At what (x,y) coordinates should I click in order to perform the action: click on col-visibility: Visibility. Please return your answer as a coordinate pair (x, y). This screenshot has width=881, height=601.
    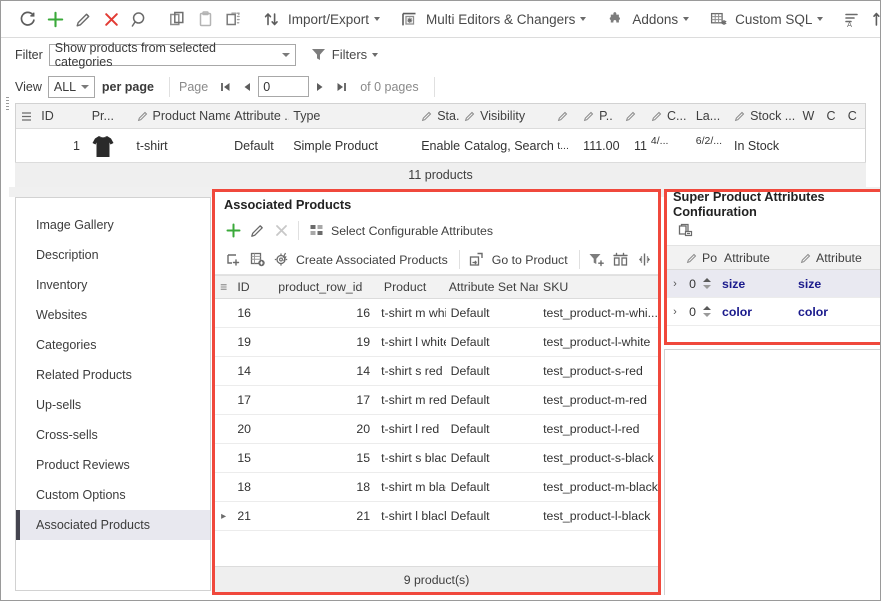
    Looking at the image, I should click on (506, 116).